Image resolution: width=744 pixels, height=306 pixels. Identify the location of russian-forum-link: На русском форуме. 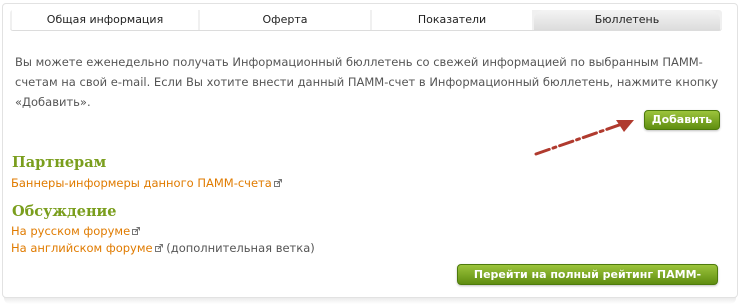
(70, 231).